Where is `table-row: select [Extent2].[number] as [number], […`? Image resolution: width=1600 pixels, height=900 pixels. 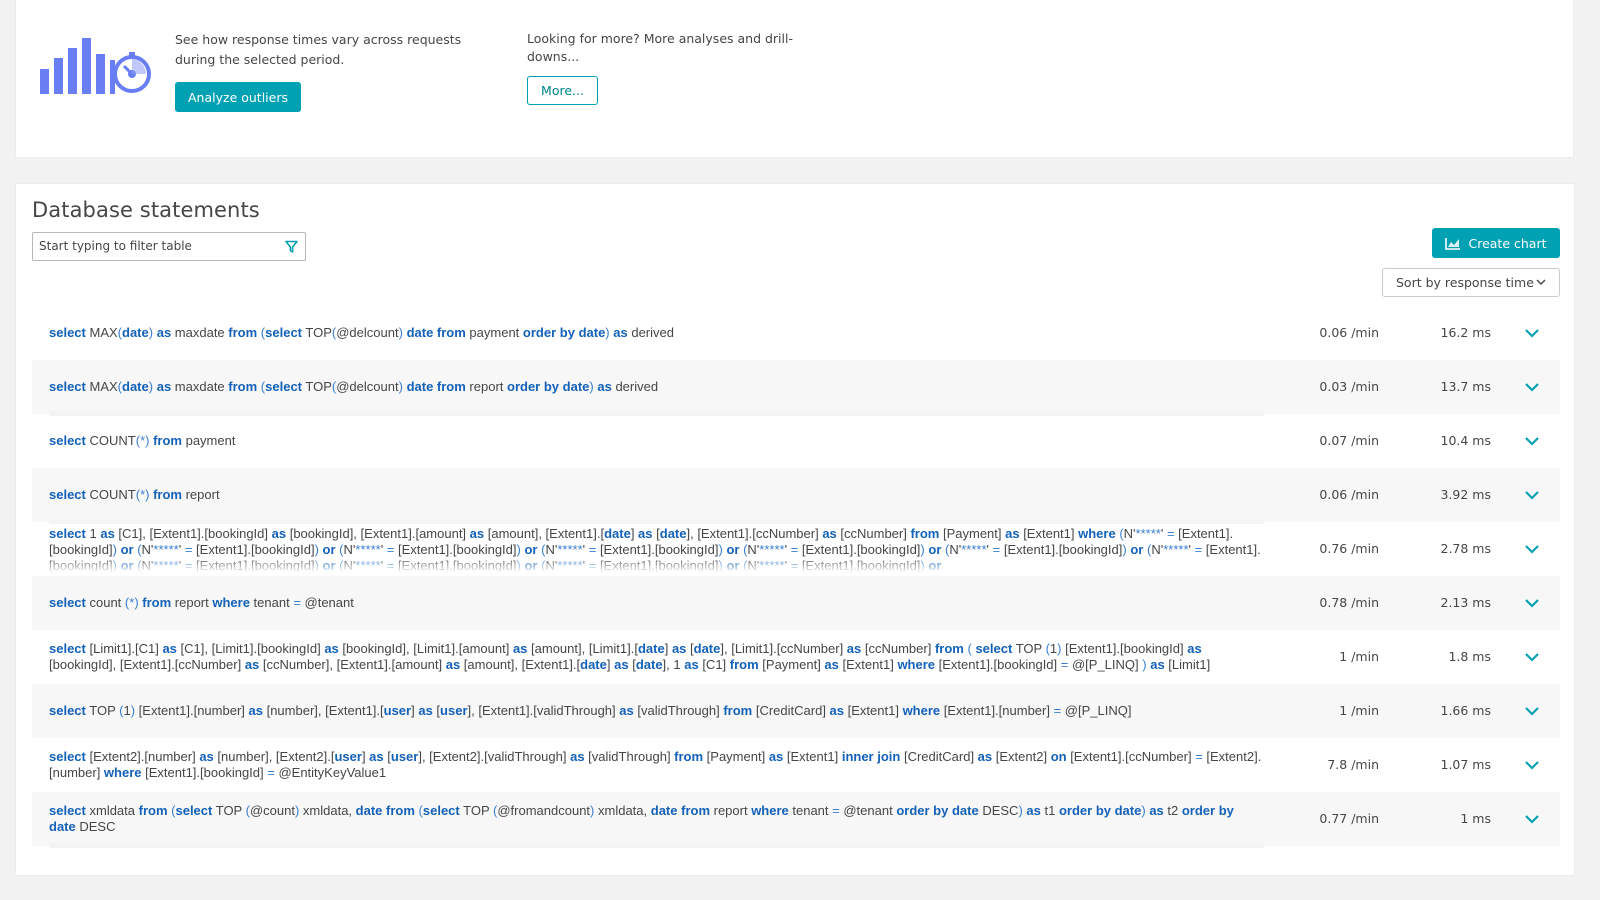
table-row: select [Extent2].[number] as [number], [… is located at coordinates (796, 765).